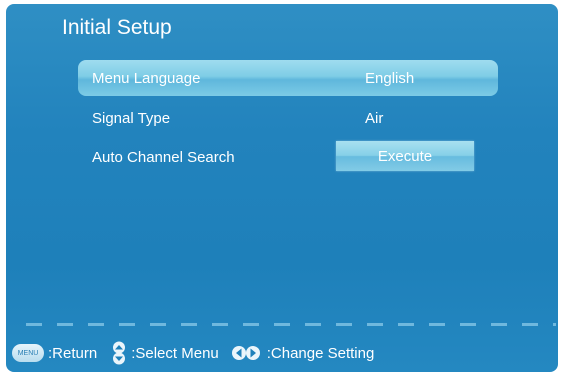 Image resolution: width=564 pixels, height=377 pixels. Describe the element at coordinates (175, 353) in the screenshot. I see `select-menu-hint: :Select Menu` at that location.